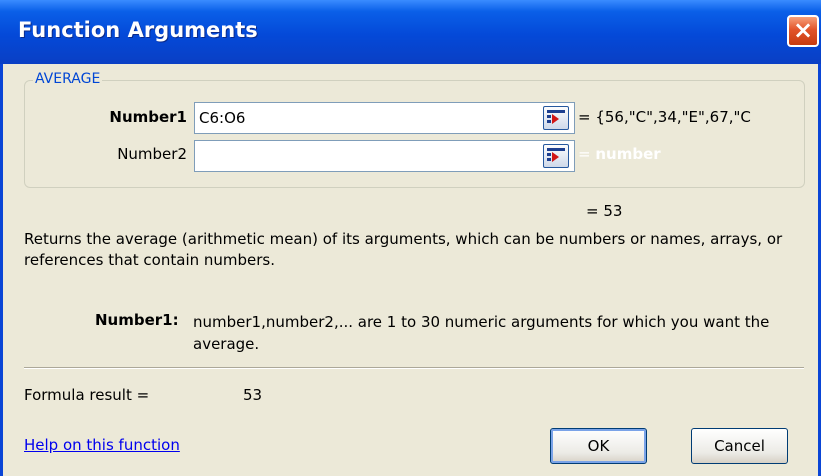 This screenshot has width=821, height=476. I want to click on dialog-title: Function Arguments, so click(138, 30).